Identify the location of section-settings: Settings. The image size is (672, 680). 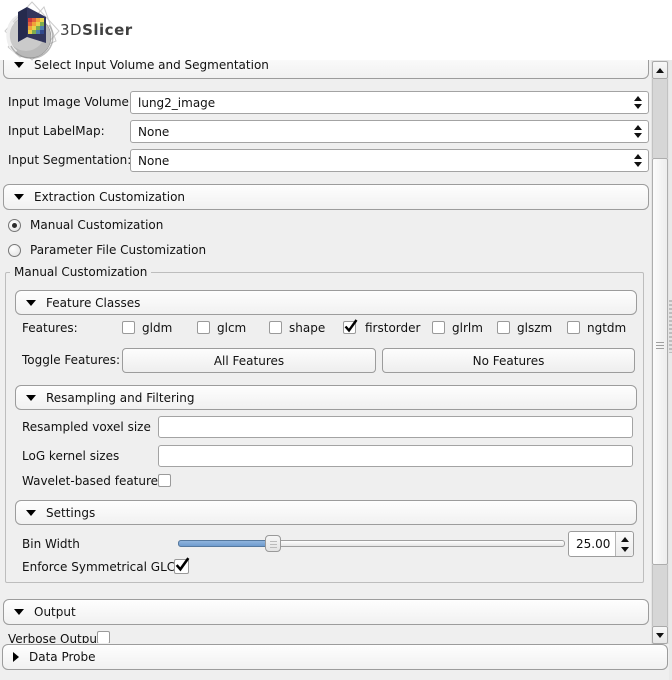
(326, 512).